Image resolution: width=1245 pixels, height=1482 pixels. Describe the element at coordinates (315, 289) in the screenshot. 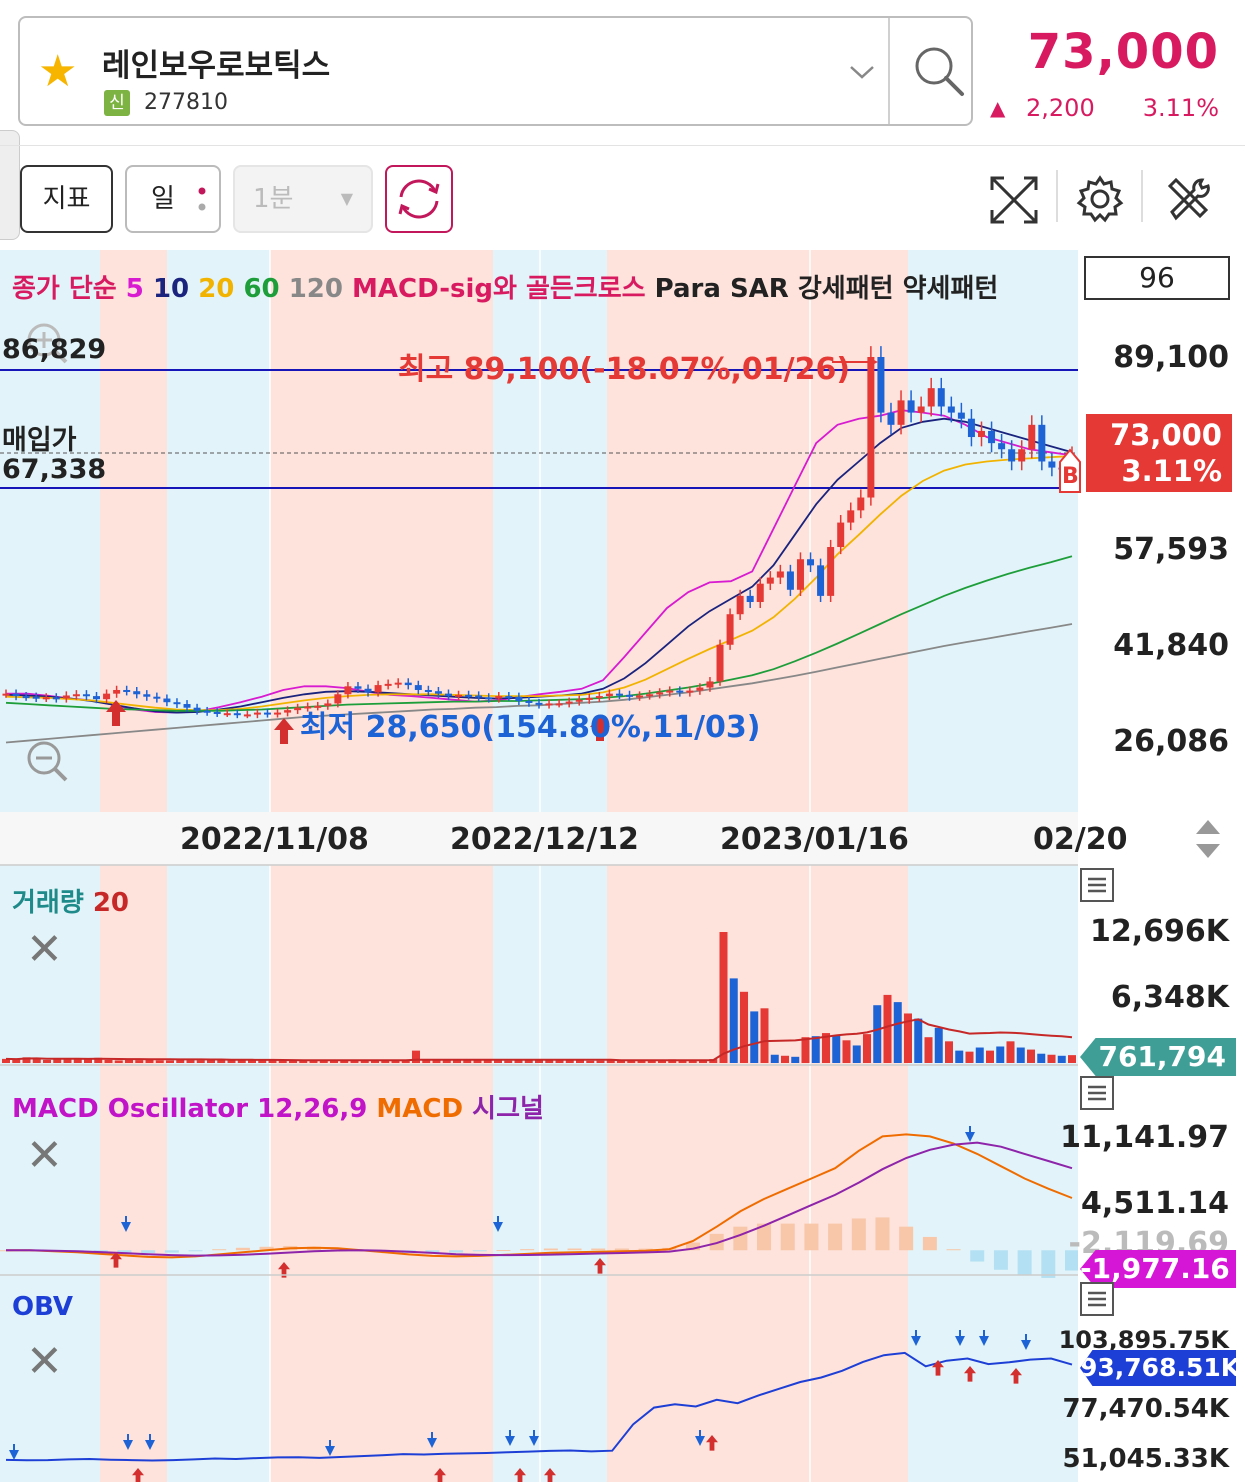

I see `legend-ma120: 120` at that location.